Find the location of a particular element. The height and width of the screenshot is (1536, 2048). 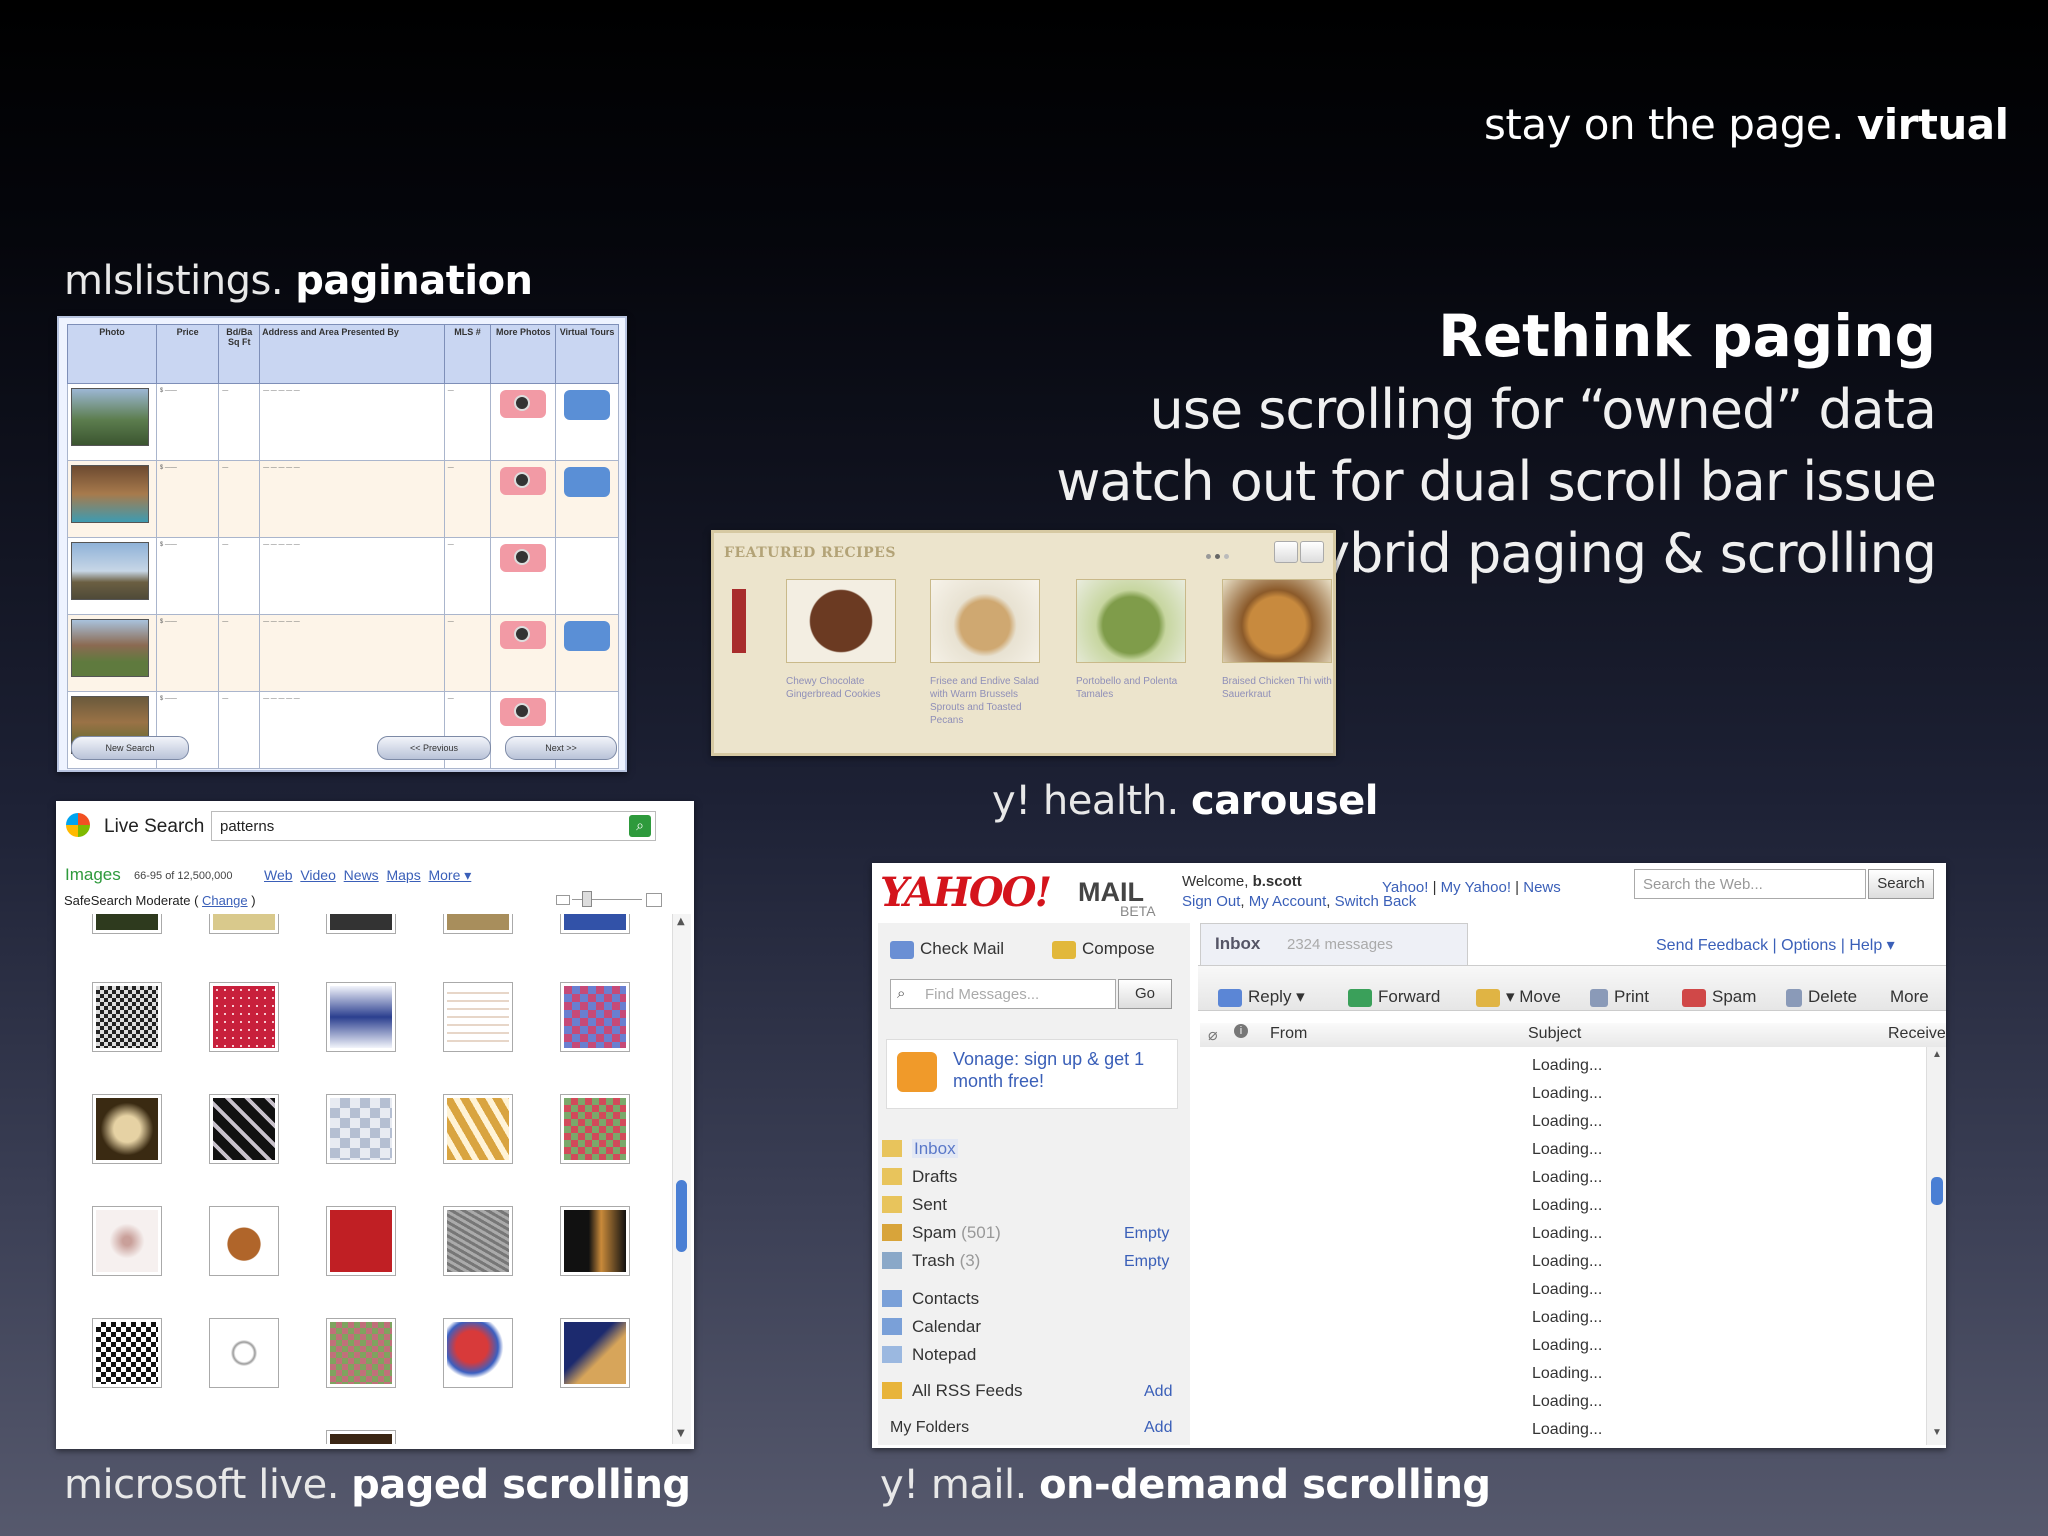

from-column: From is located at coordinates (1288, 1034).